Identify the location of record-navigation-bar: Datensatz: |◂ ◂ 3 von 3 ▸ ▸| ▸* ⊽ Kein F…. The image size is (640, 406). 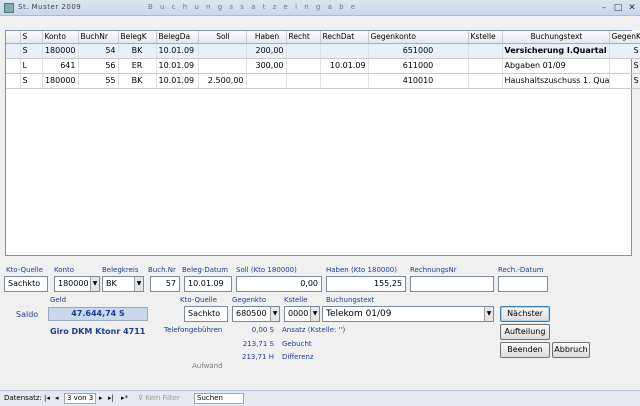
(320, 398).